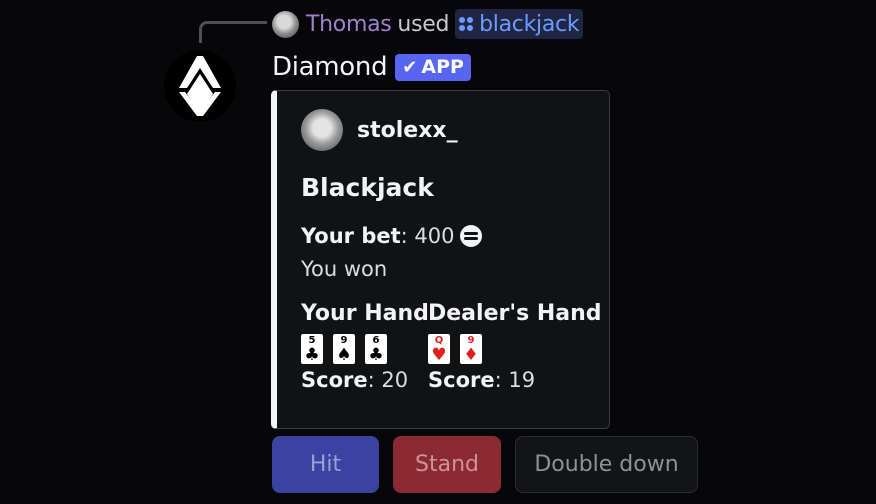 This screenshot has width=876, height=504. Describe the element at coordinates (367, 187) in the screenshot. I see `embed-title: Blackjack` at that location.